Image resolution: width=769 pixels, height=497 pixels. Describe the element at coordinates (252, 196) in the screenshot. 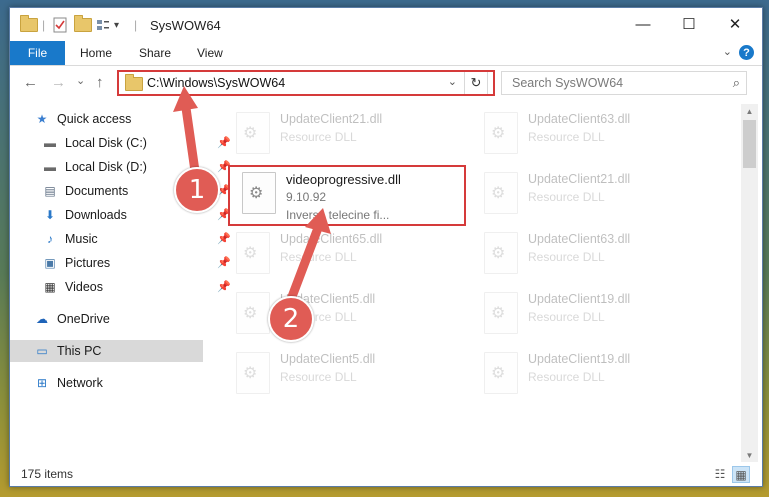

I see `annotation-arrows` at that location.